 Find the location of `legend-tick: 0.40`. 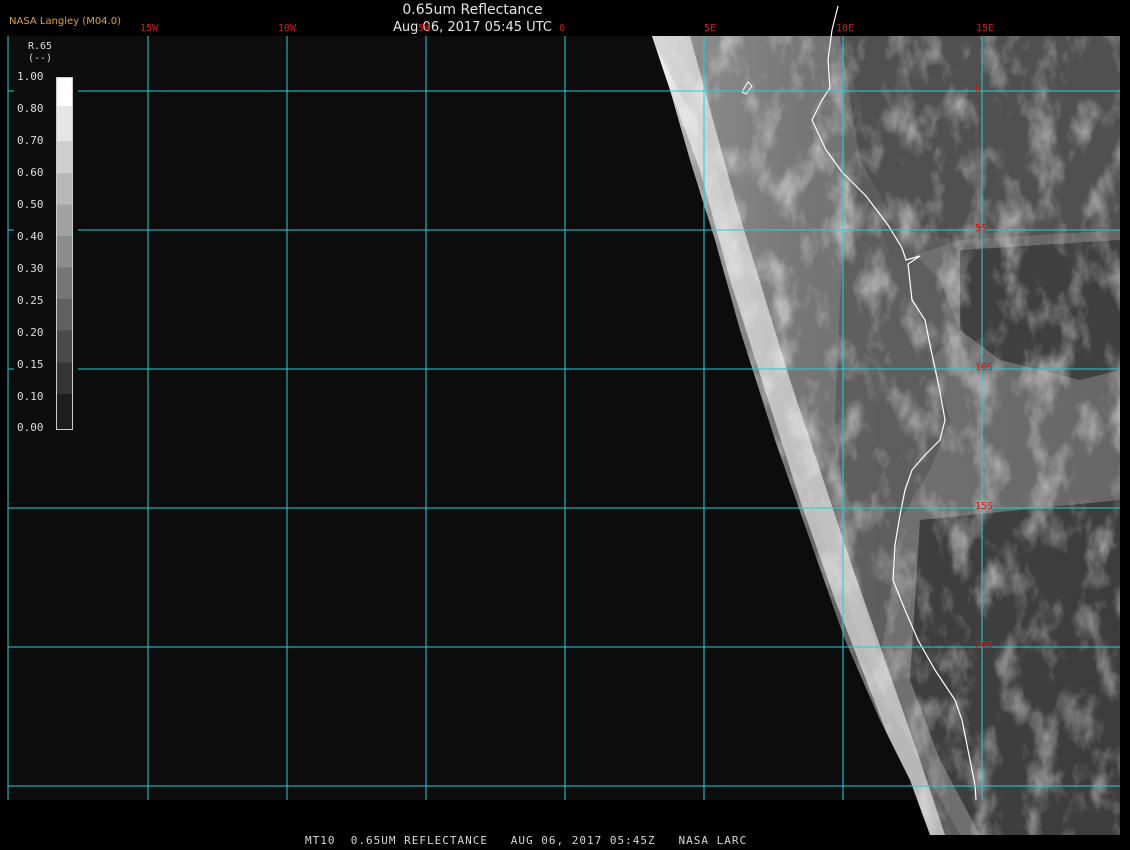

legend-tick: 0.40 is located at coordinates (30, 236).